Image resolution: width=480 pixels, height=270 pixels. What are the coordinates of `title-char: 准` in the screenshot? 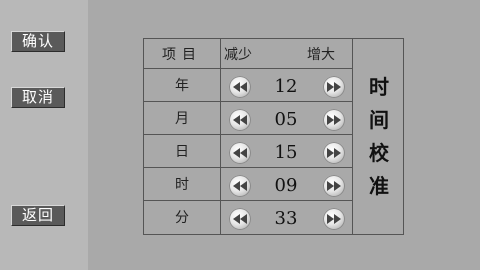 It's located at (379, 185).